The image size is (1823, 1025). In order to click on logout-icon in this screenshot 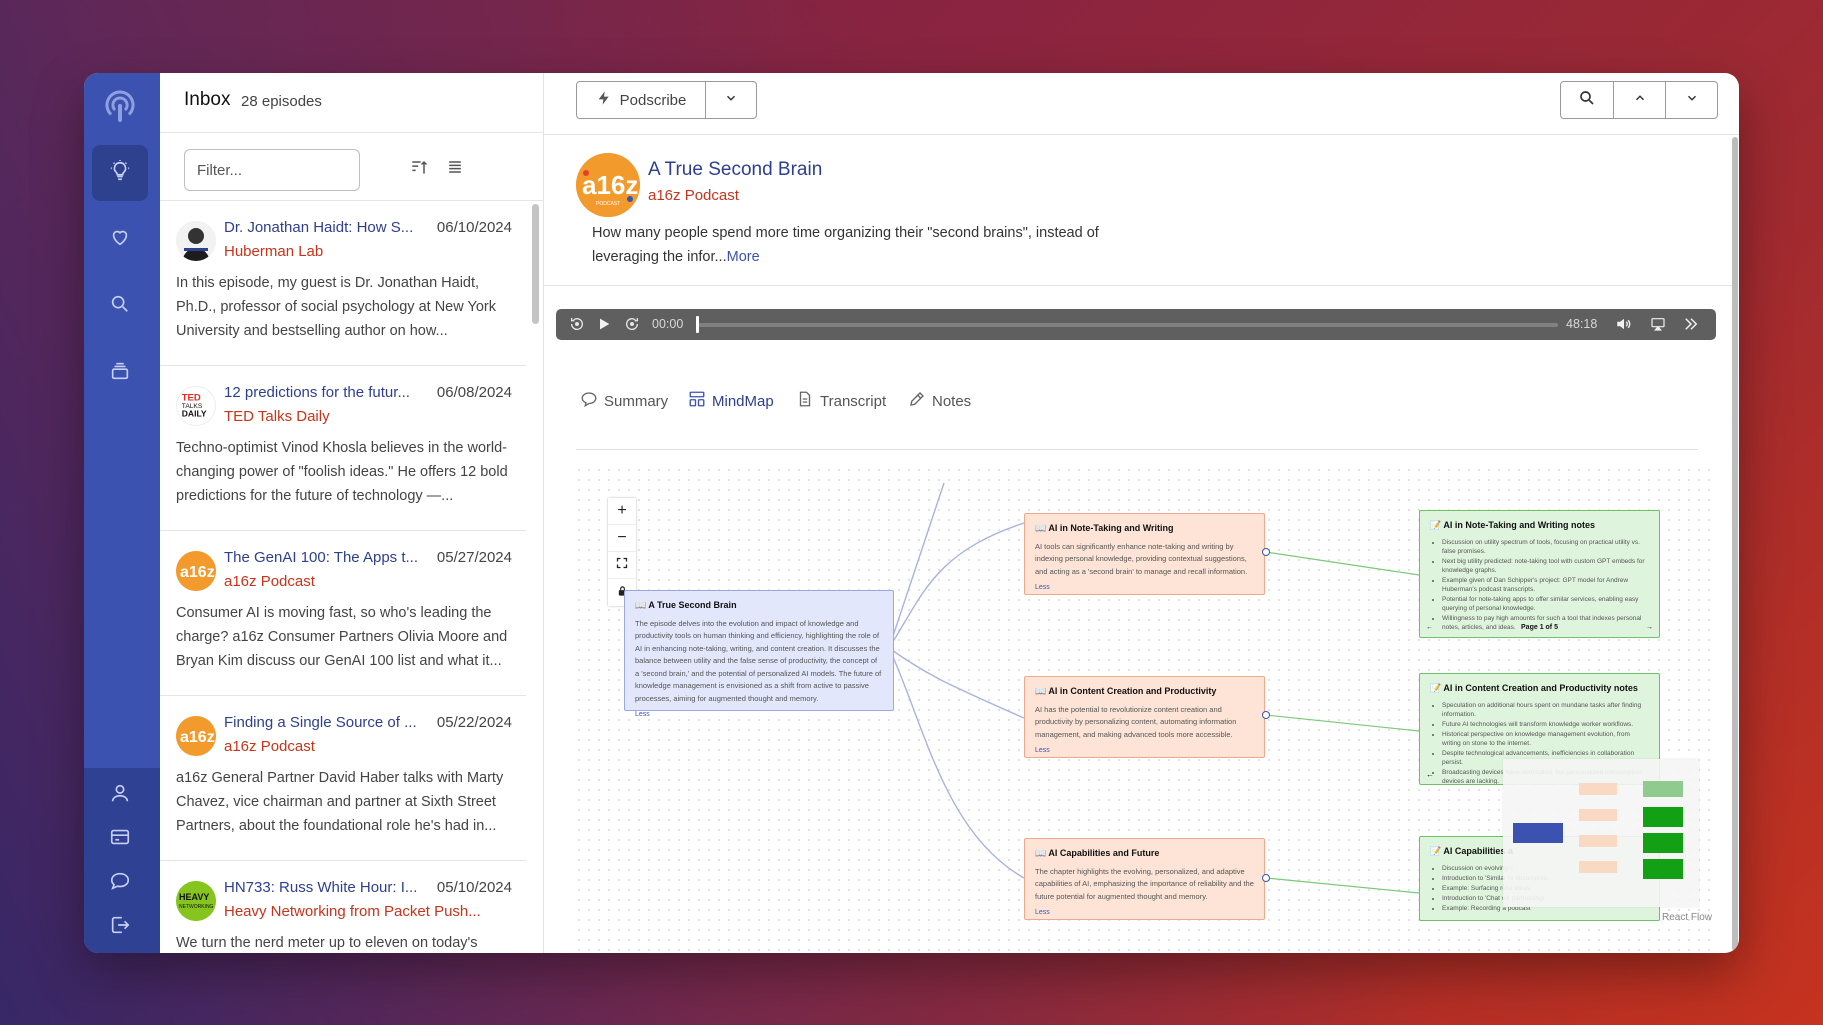, I will do `click(120, 927)`.